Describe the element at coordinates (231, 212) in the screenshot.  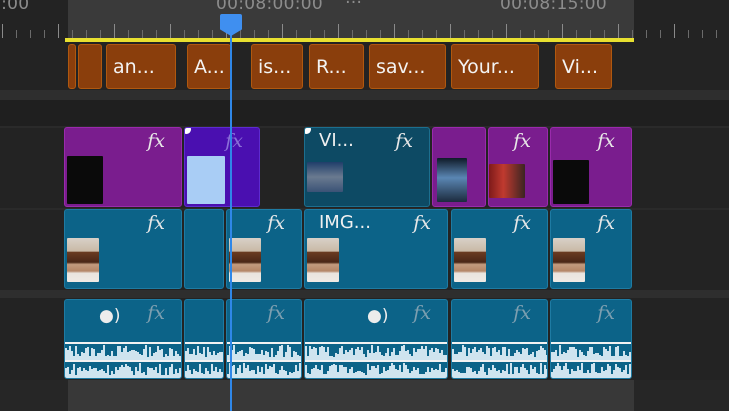
I see `playhead-line` at that location.